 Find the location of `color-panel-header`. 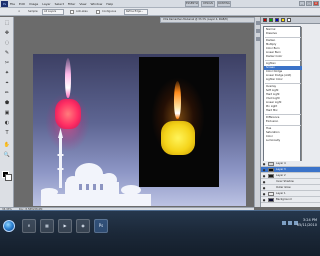

color-panel-header is located at coordinates (290, 20).